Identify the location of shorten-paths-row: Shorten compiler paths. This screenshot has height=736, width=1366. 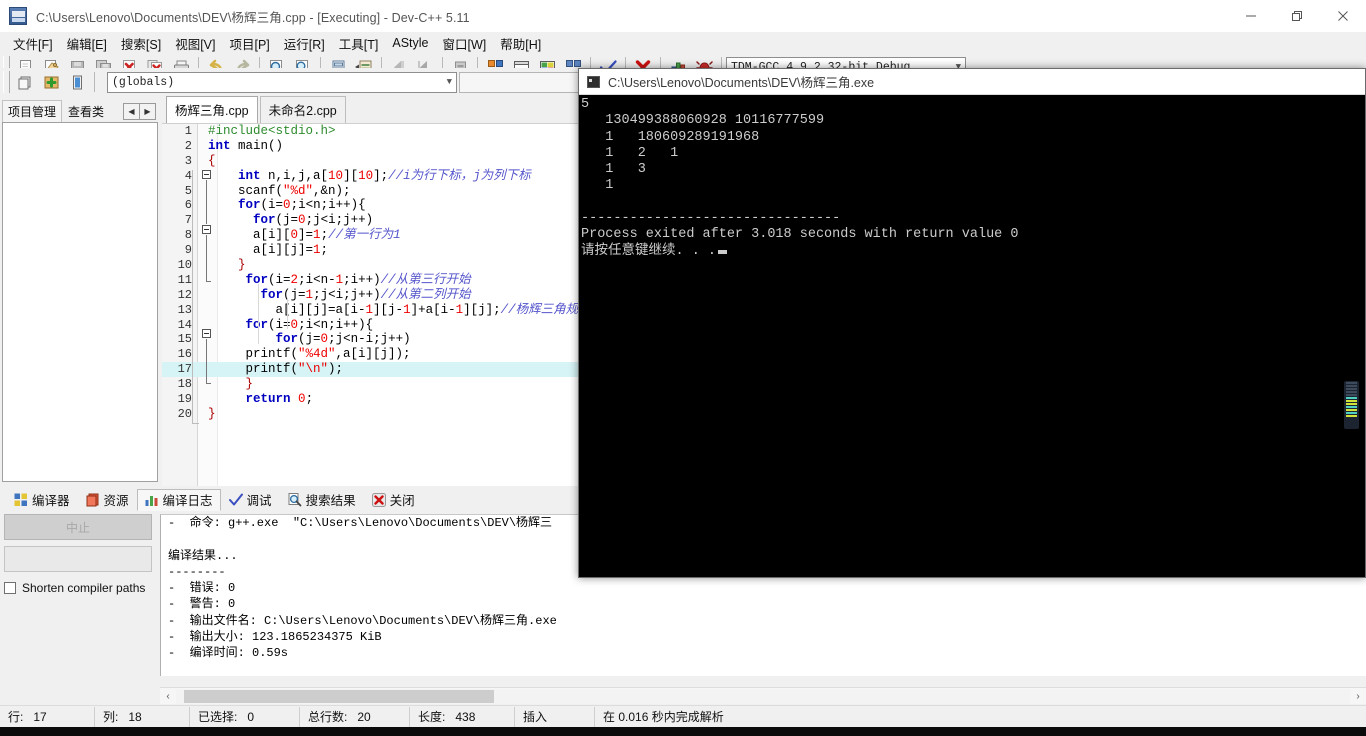
(80, 588).